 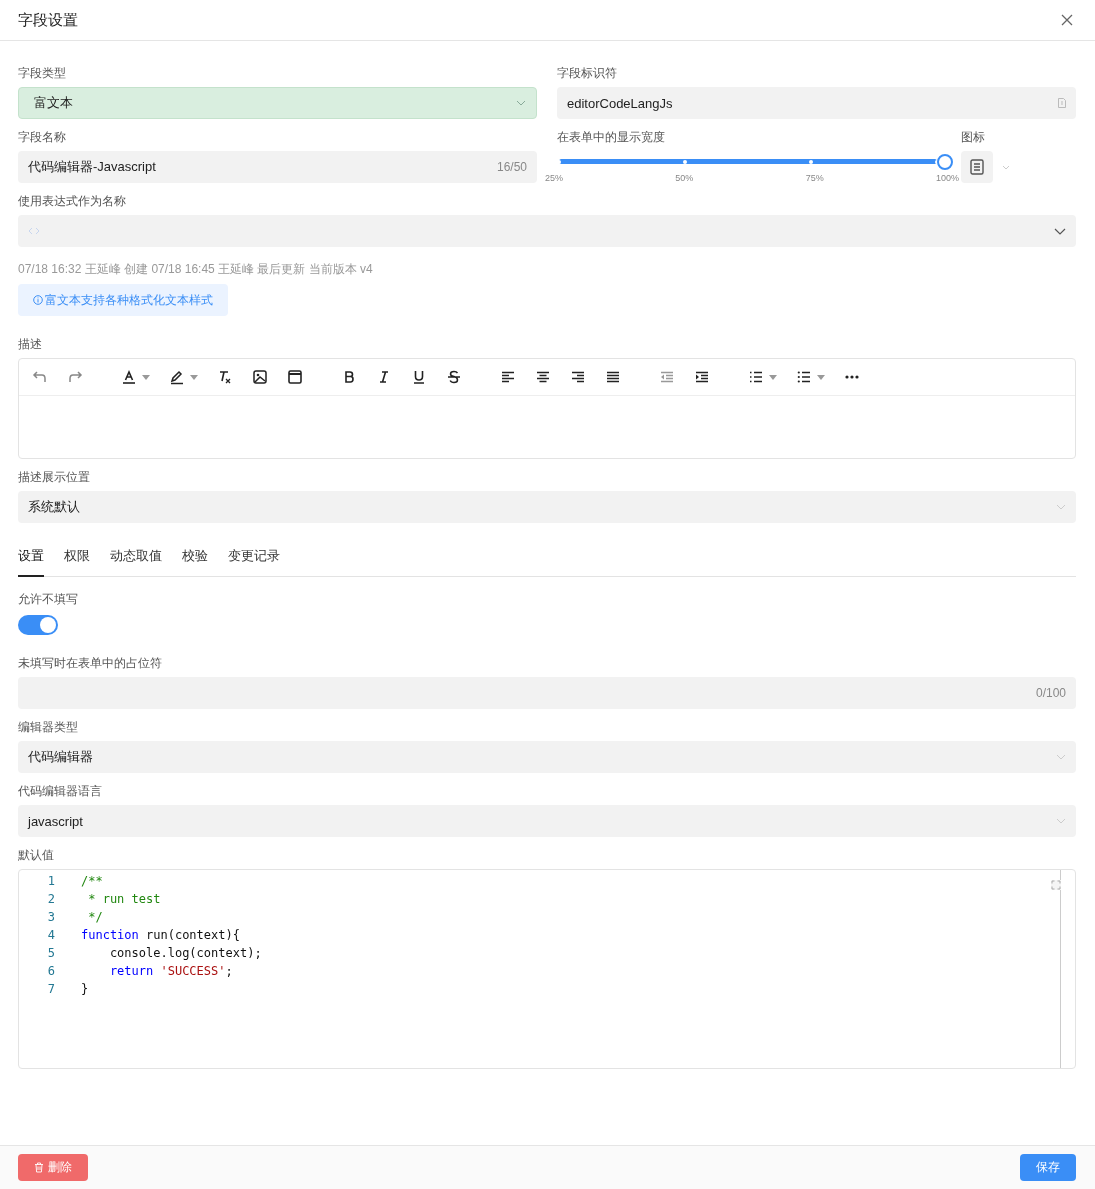 I want to click on tab: 校验, so click(x=195, y=562).